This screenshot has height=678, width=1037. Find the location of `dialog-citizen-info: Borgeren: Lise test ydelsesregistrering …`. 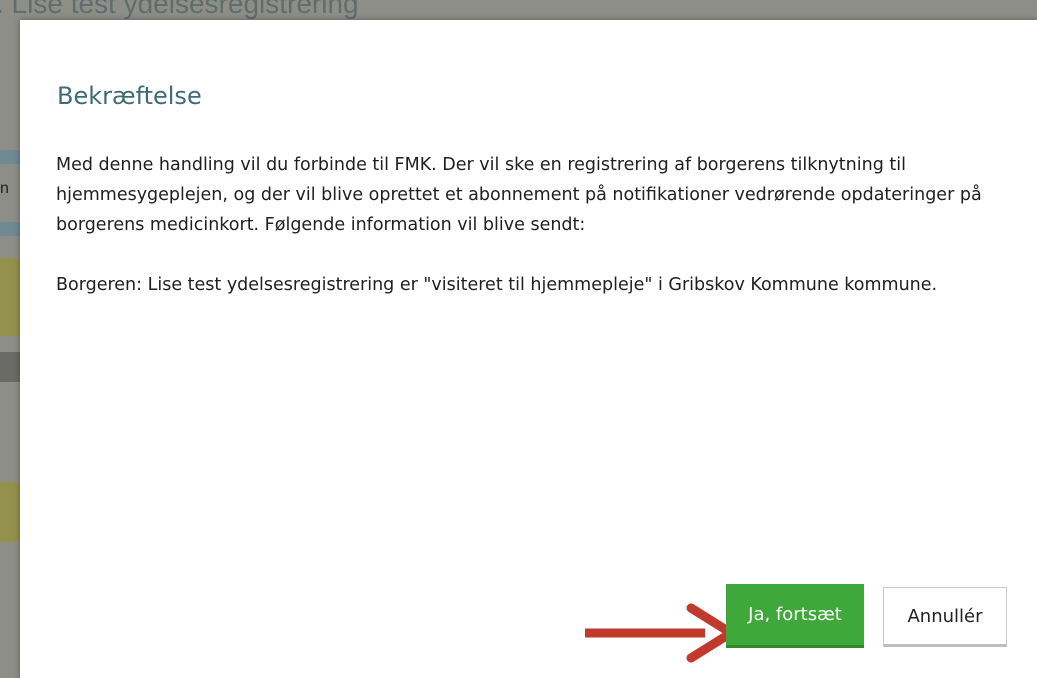

dialog-citizen-info: Borgeren: Lise test ydelsesregistrering … is located at coordinates (497, 285).